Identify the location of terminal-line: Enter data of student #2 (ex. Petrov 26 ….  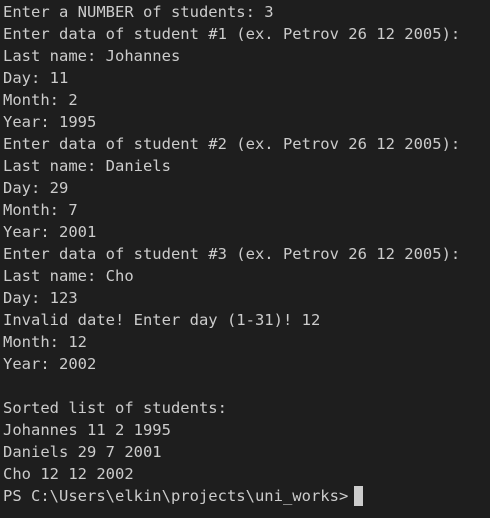
(232, 144).